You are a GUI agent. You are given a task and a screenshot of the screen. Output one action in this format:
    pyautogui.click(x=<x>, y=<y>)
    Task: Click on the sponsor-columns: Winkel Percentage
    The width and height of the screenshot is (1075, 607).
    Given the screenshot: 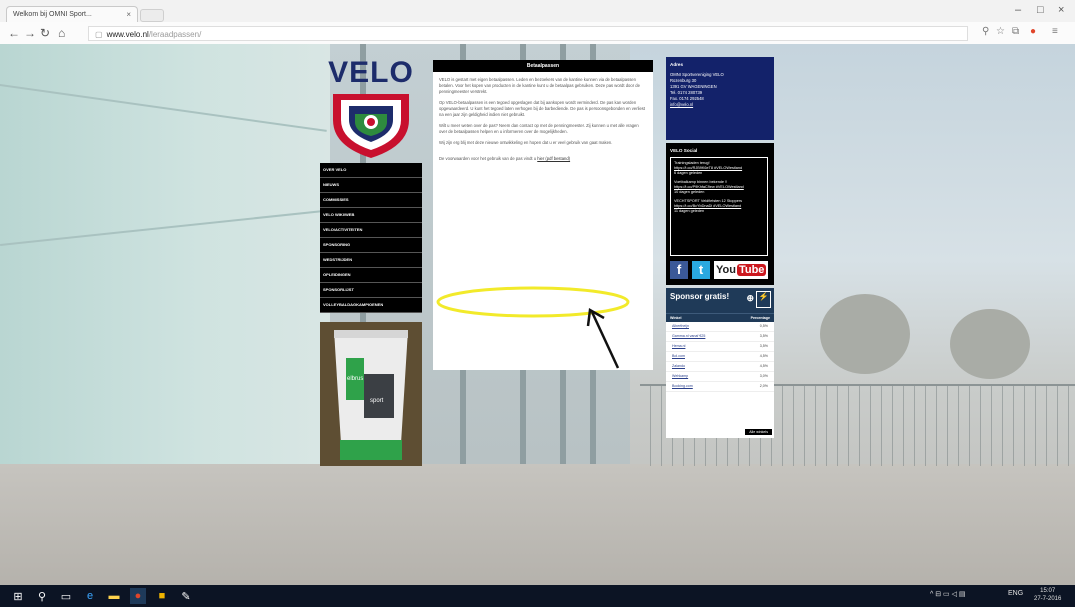 What is the action you would take?
    pyautogui.click(x=720, y=317)
    